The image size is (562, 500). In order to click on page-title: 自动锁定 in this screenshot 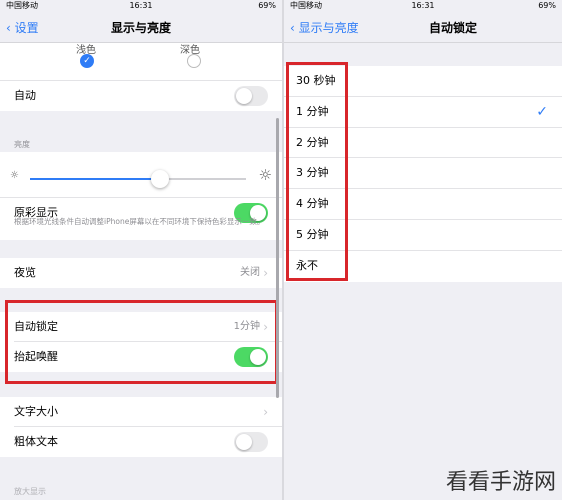, I will do `click(452, 28)`.